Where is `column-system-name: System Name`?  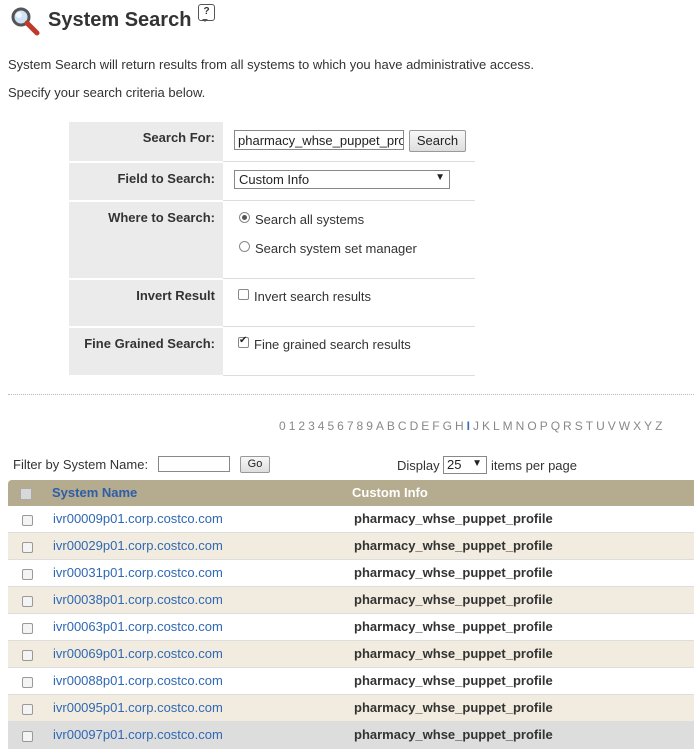 column-system-name: System Name is located at coordinates (94, 492).